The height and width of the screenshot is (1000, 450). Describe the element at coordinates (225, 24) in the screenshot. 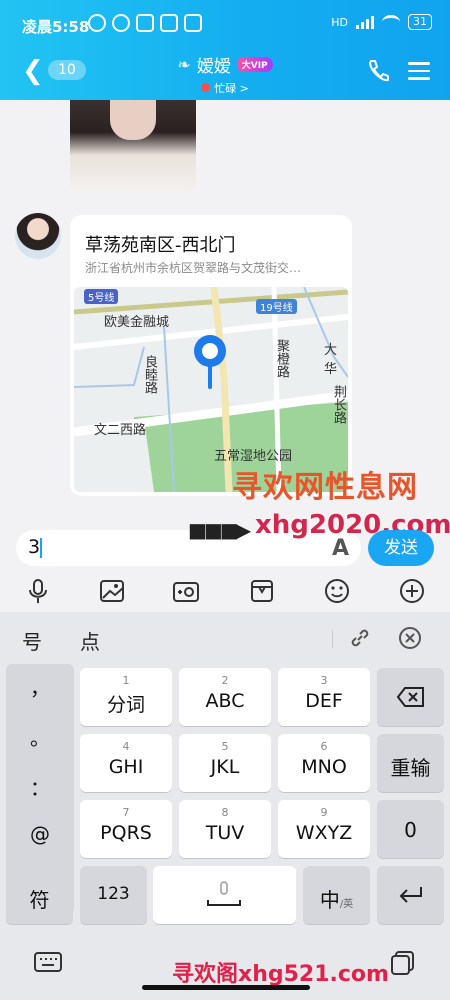

I see `status-bar: 凌晨5:58 HD 31` at that location.